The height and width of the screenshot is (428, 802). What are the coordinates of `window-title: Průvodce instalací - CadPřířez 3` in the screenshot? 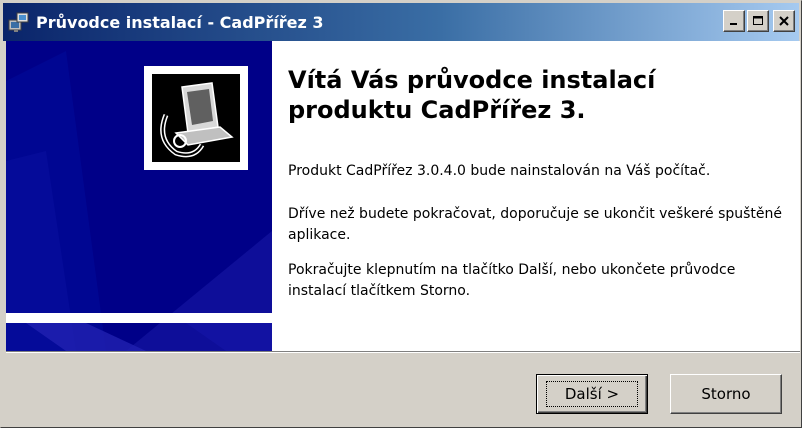 It's located at (180, 22).